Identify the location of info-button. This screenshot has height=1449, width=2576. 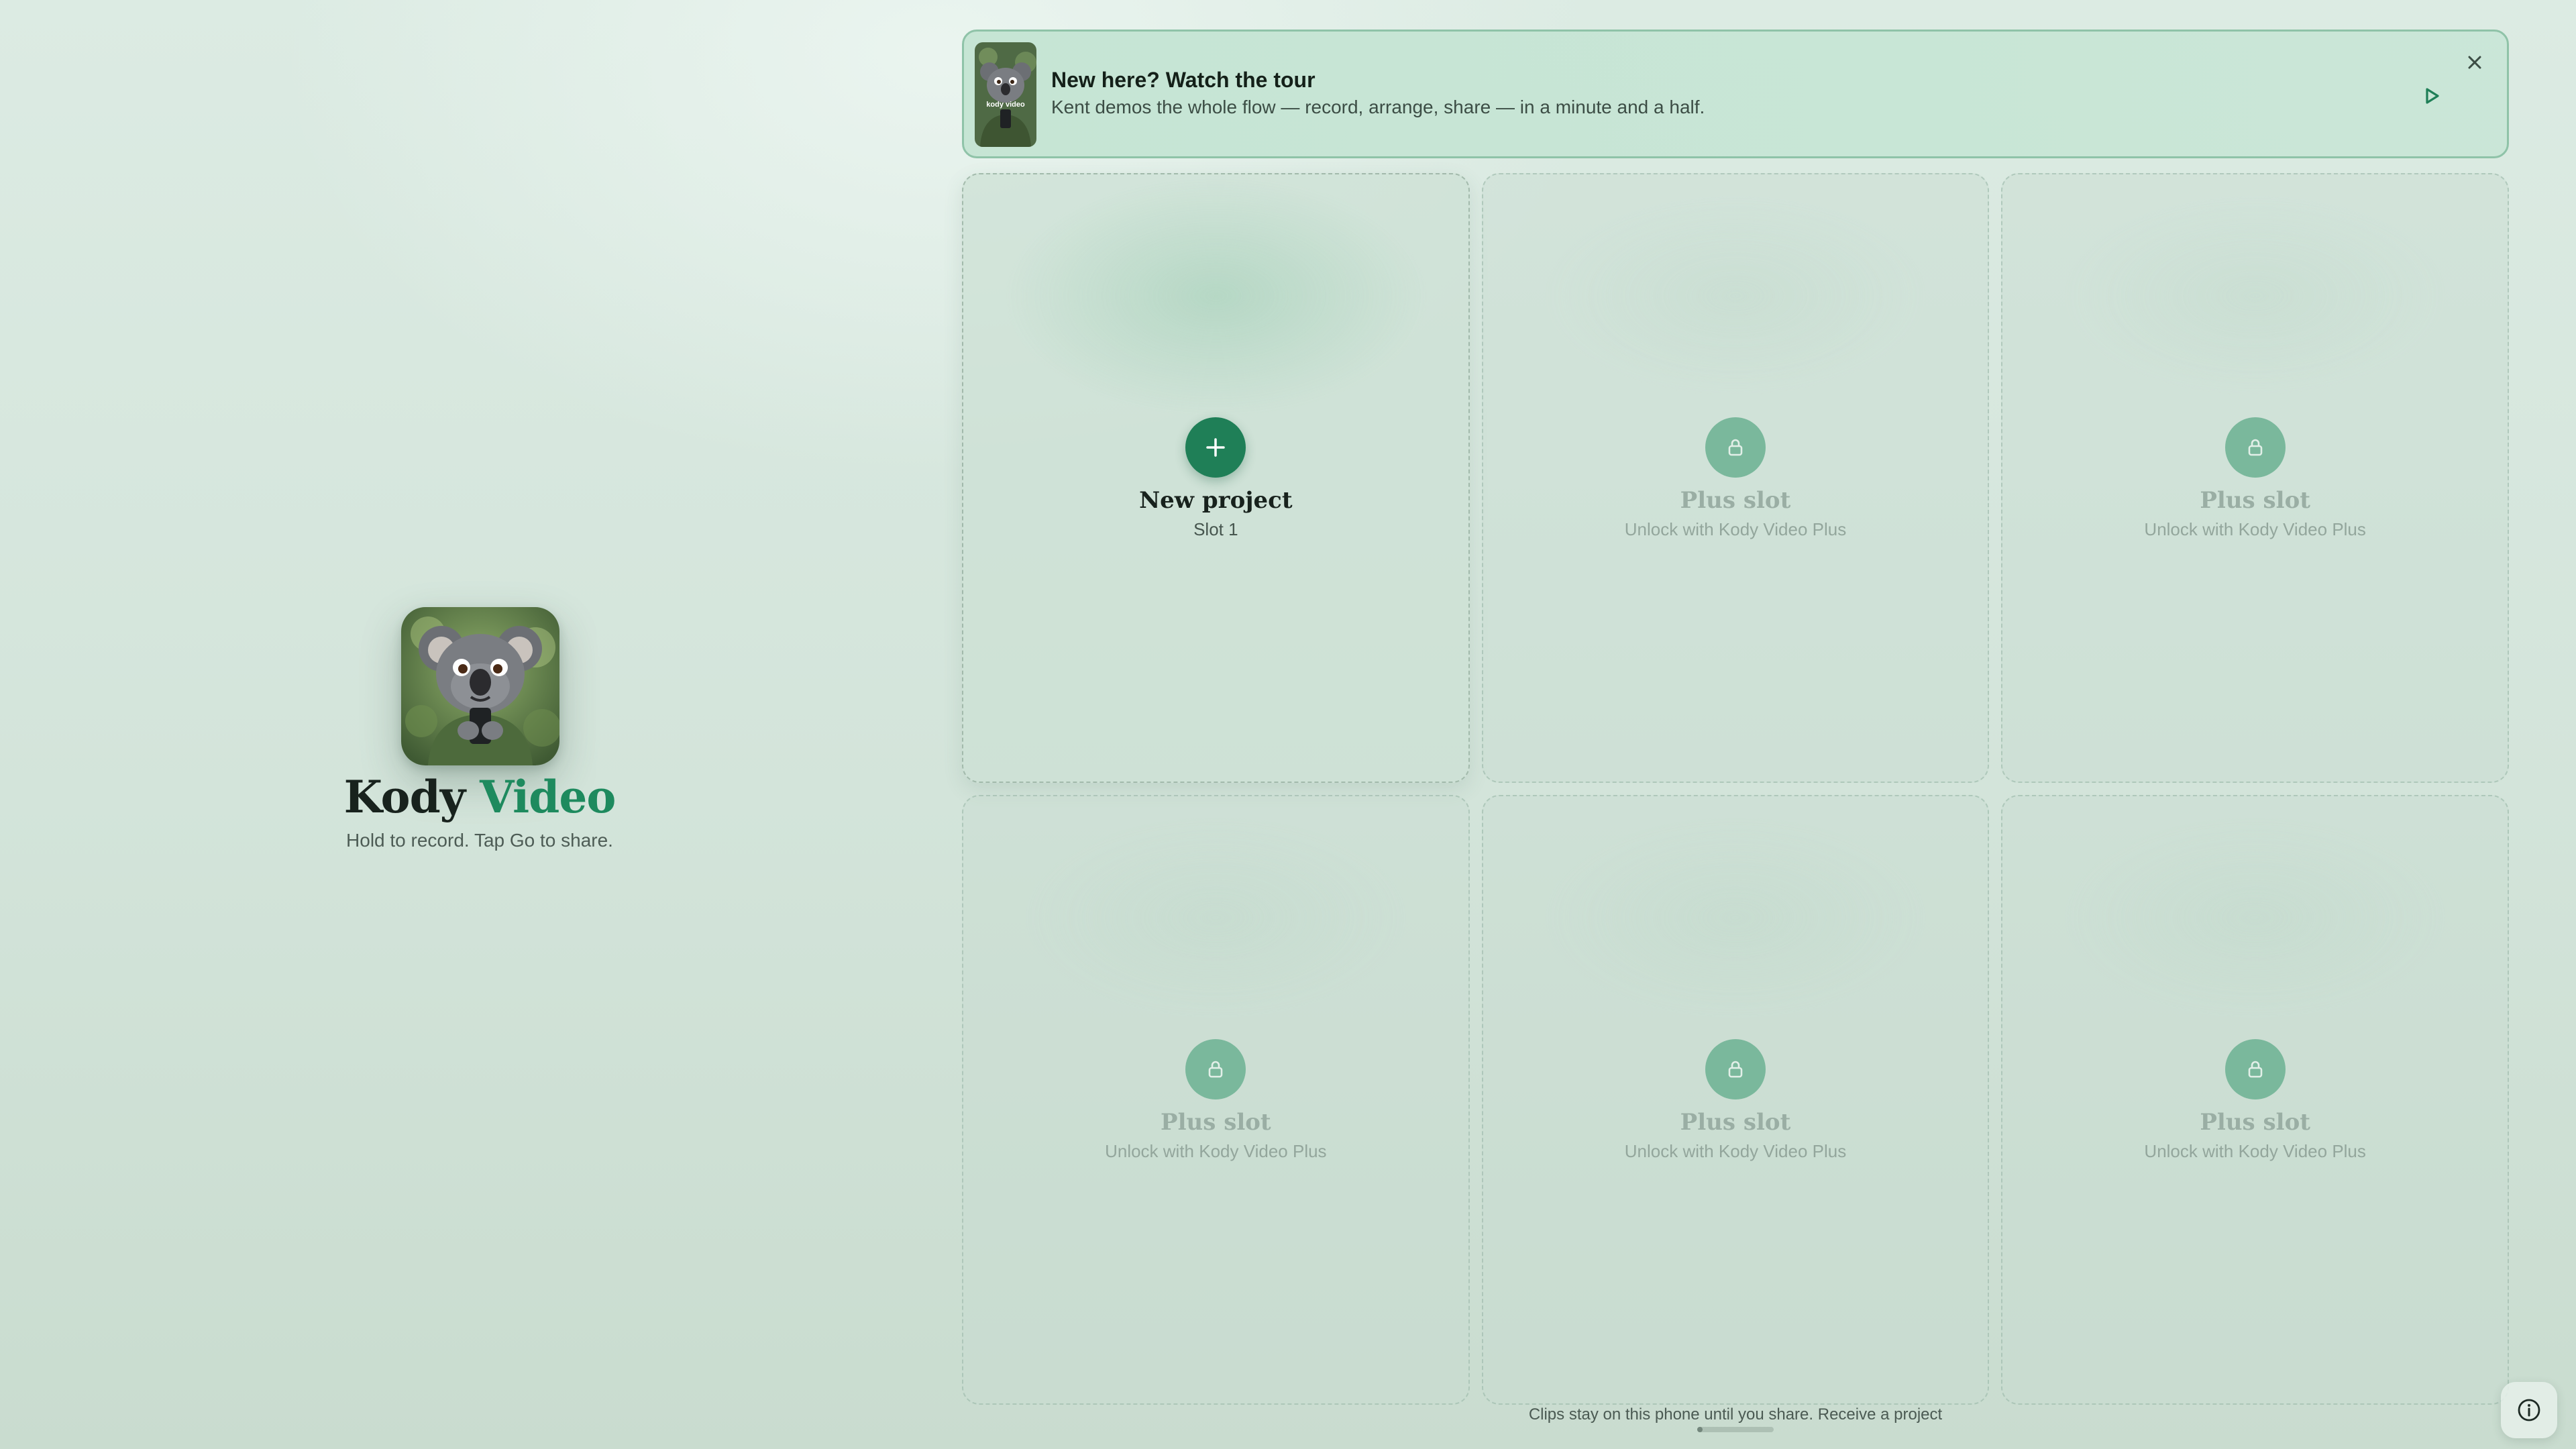
(2529, 1410).